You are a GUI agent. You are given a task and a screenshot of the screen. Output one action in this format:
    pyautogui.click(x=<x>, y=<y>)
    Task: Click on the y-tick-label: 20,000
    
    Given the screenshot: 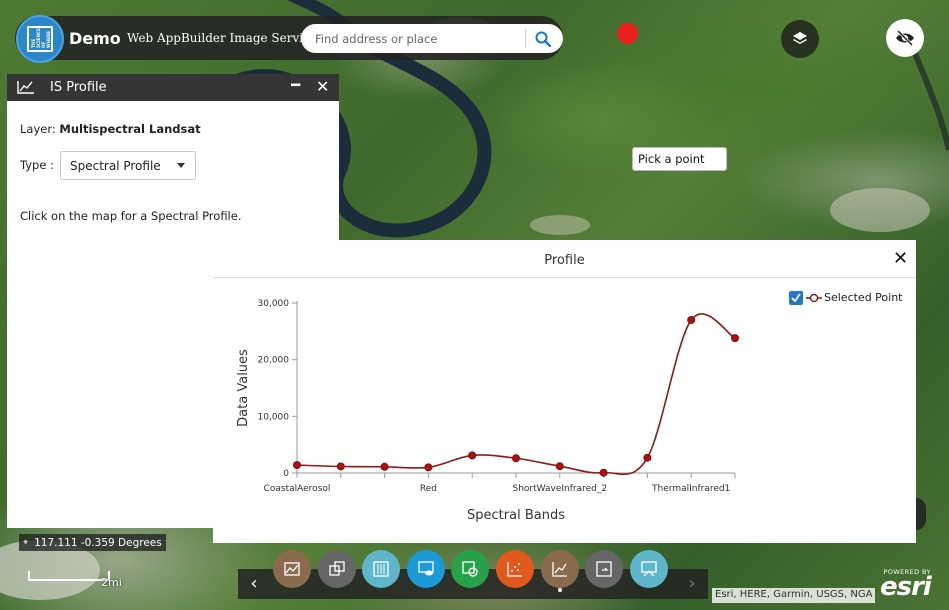 What is the action you would take?
    pyautogui.click(x=274, y=361)
    